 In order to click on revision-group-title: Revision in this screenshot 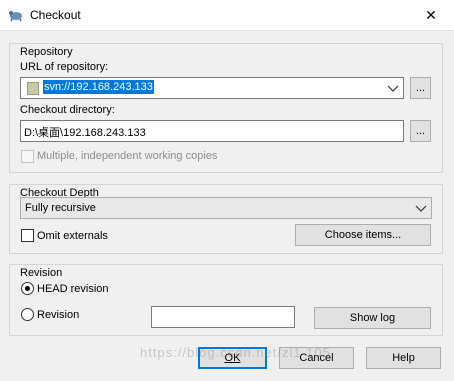, I will do `click(41, 273)`.